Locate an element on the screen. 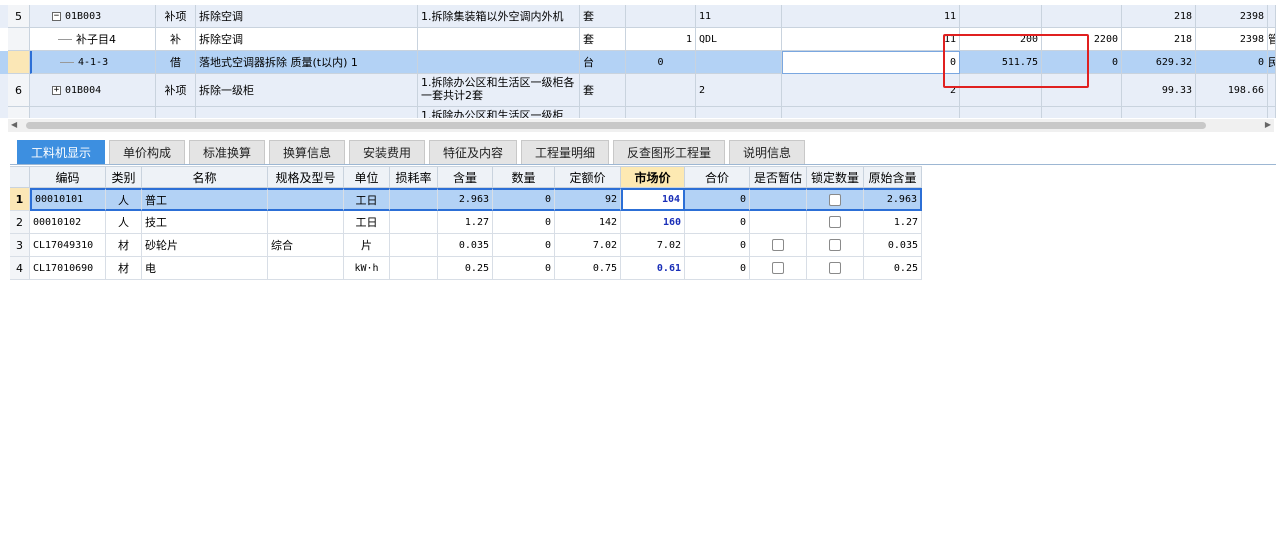  item-feature-cell: 1.拆除办公区和生活区一级柜各一套共计2套 is located at coordinates (499, 90).